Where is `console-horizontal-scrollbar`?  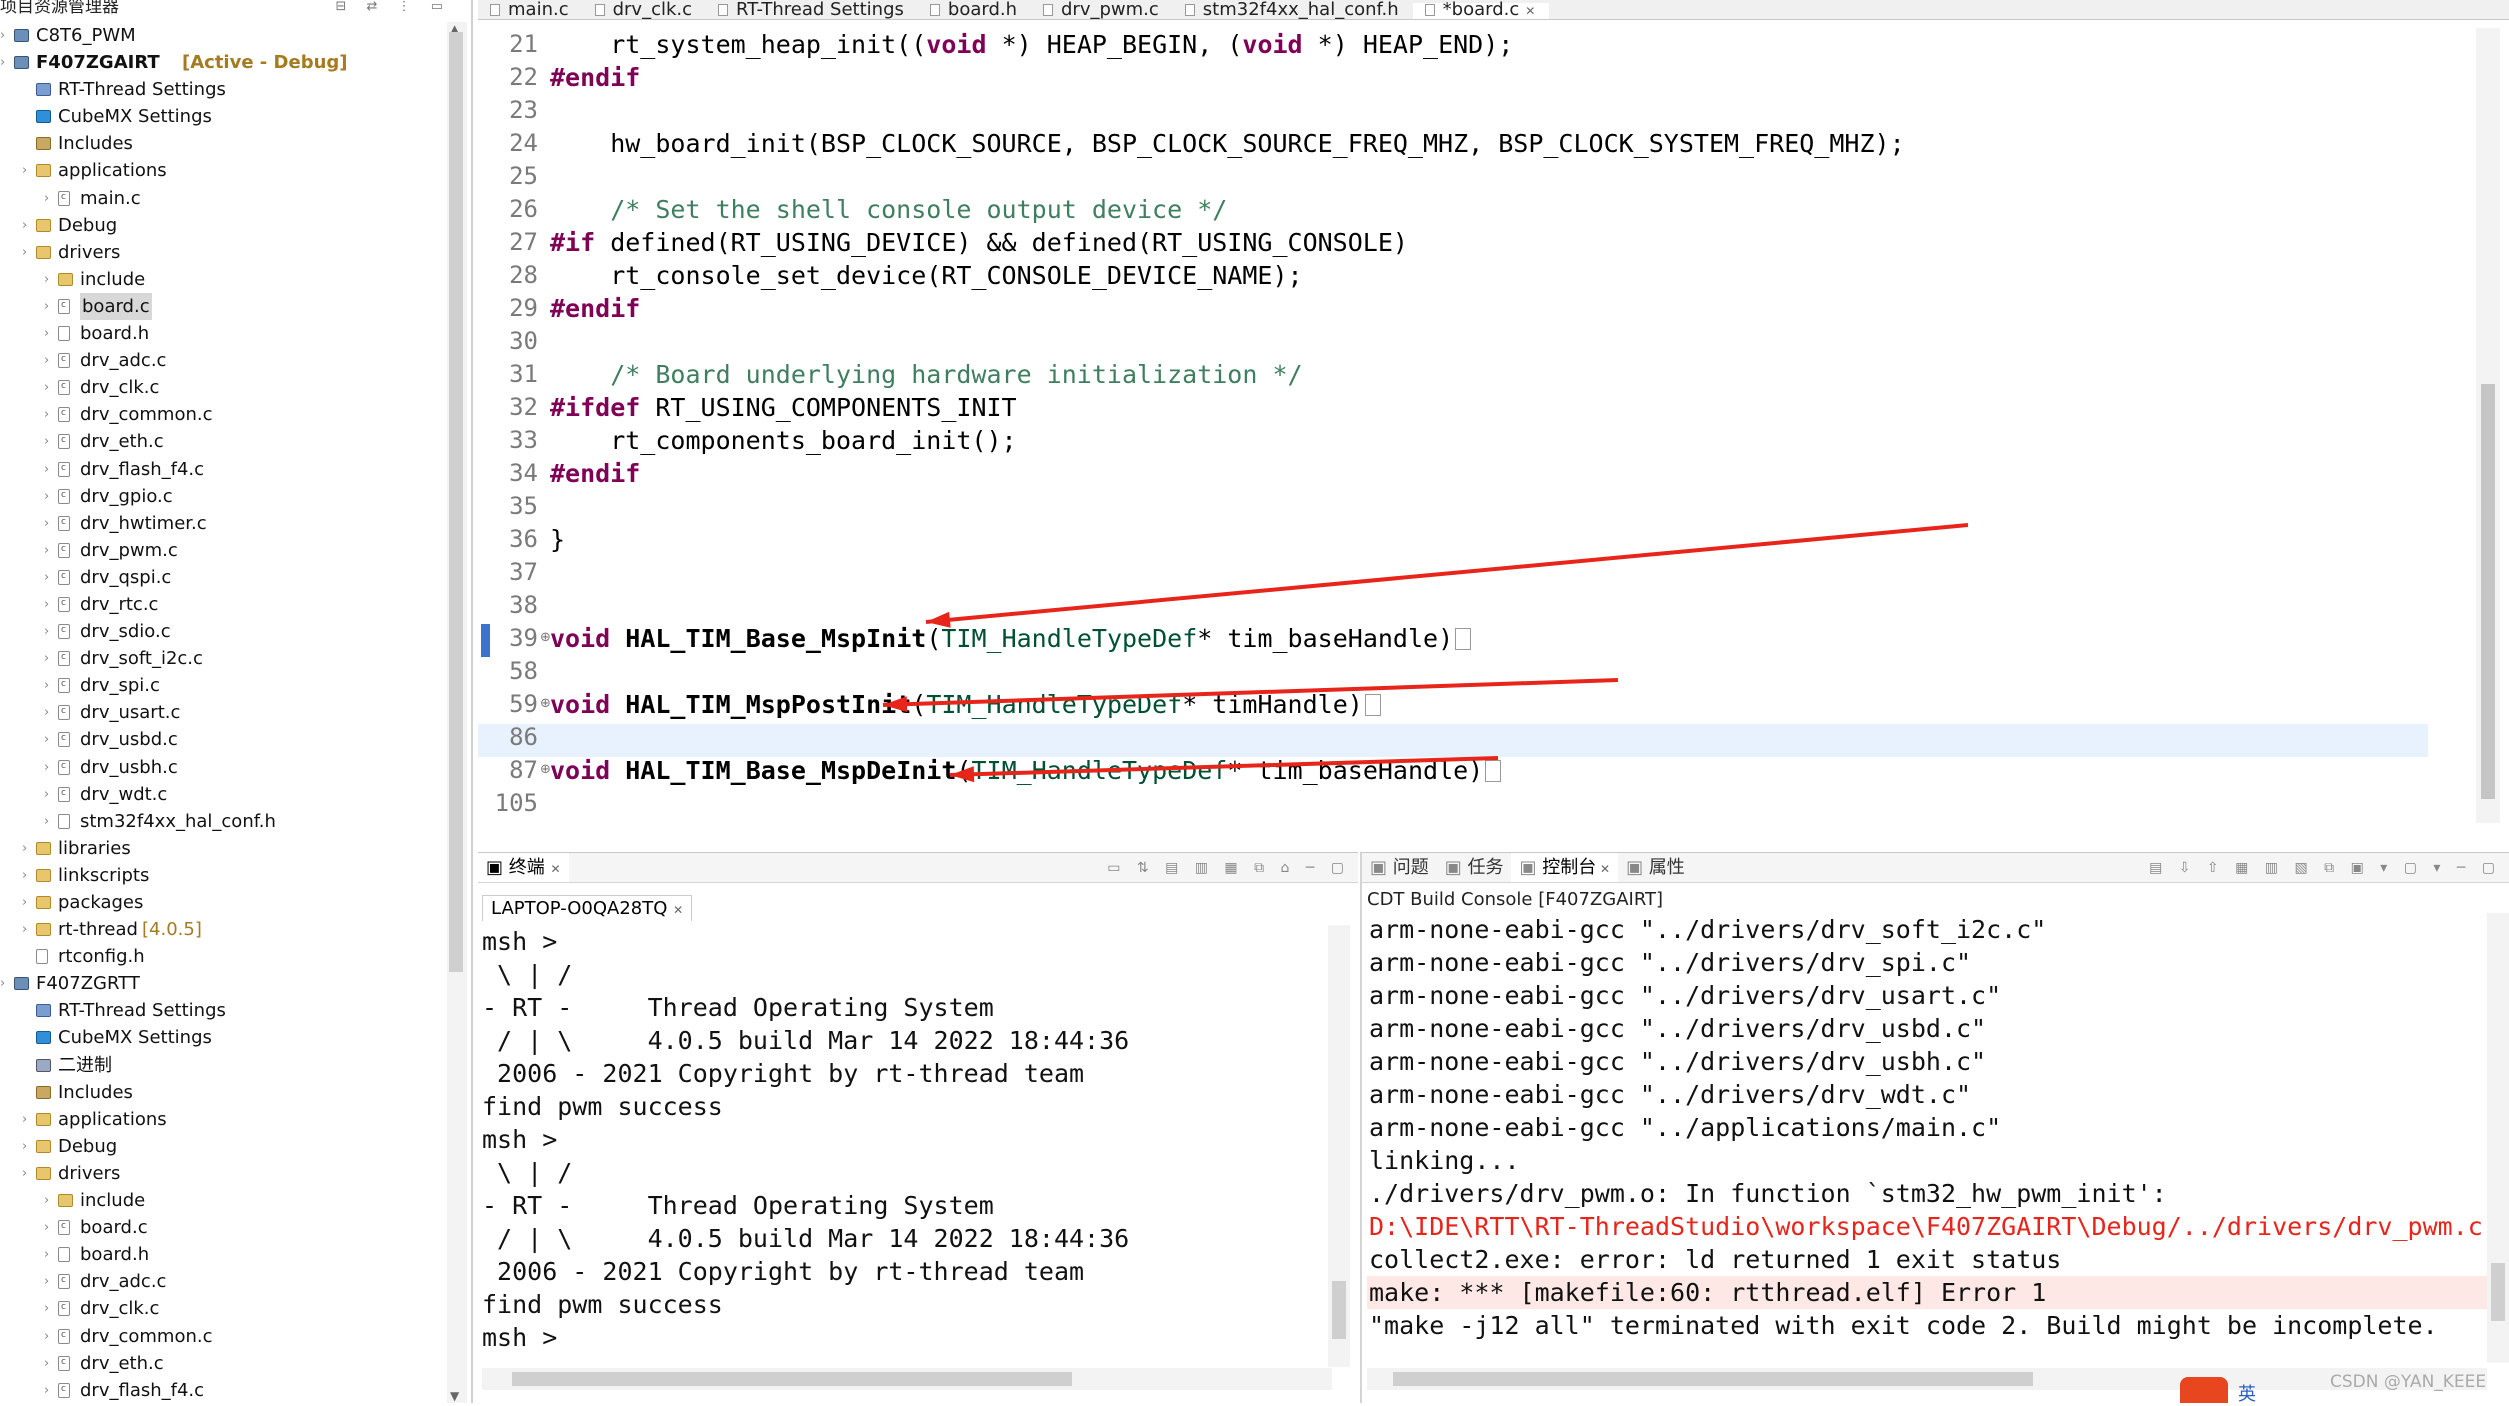 console-horizontal-scrollbar is located at coordinates (1927, 1379).